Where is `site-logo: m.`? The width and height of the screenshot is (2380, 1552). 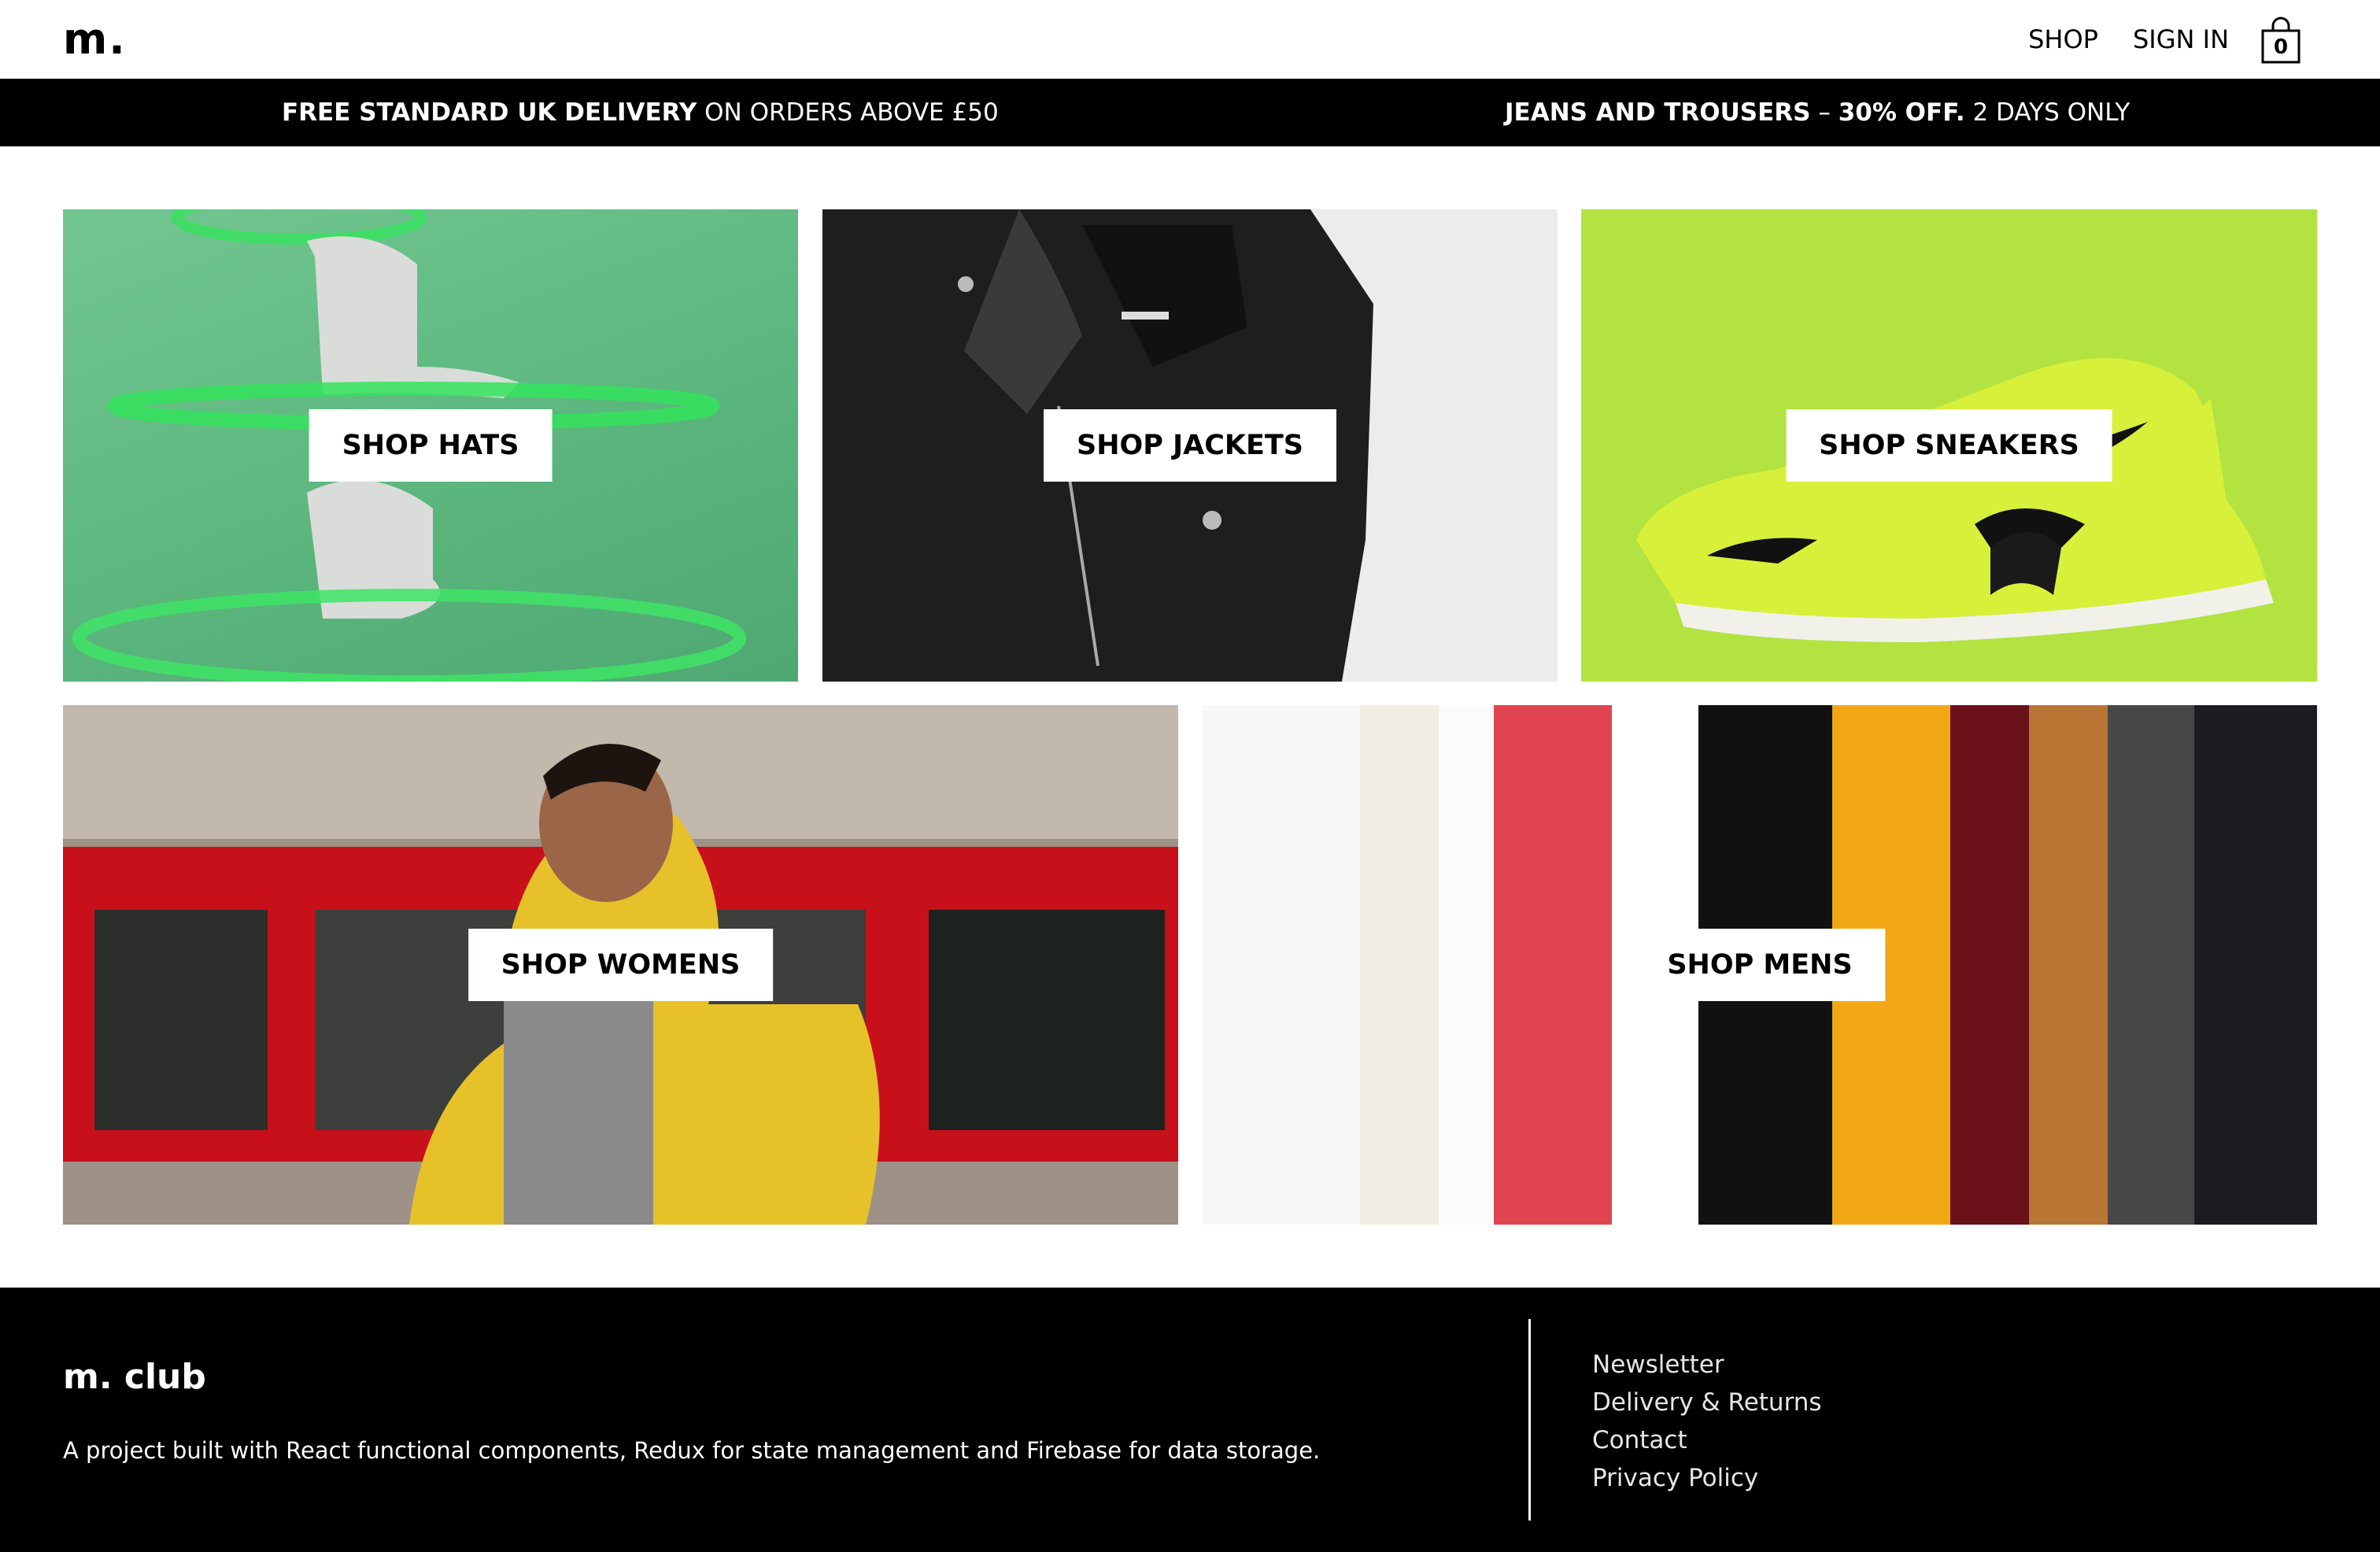
site-logo: m. is located at coordinates (95, 39).